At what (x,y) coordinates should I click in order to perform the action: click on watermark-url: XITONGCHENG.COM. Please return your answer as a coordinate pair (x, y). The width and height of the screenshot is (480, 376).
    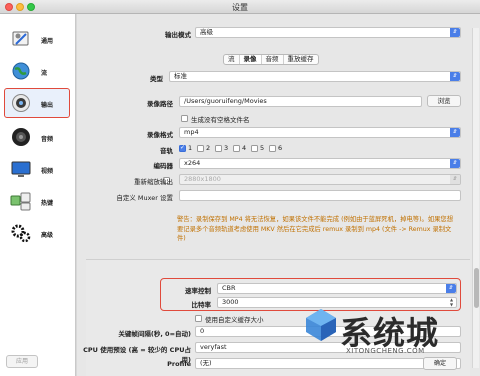
    Looking at the image, I should click on (385, 351).